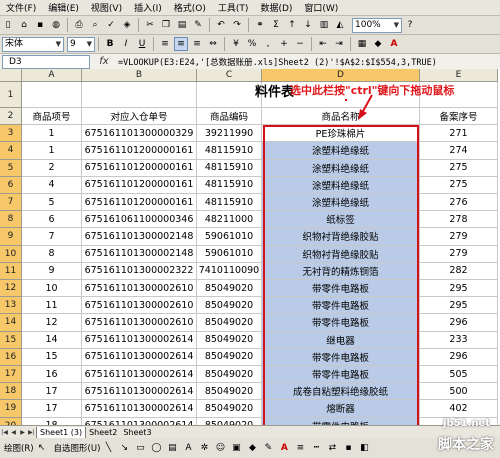 The width and height of the screenshot is (500, 458). I want to click on fill-color-draw-icon: ◆, so click(252, 448).